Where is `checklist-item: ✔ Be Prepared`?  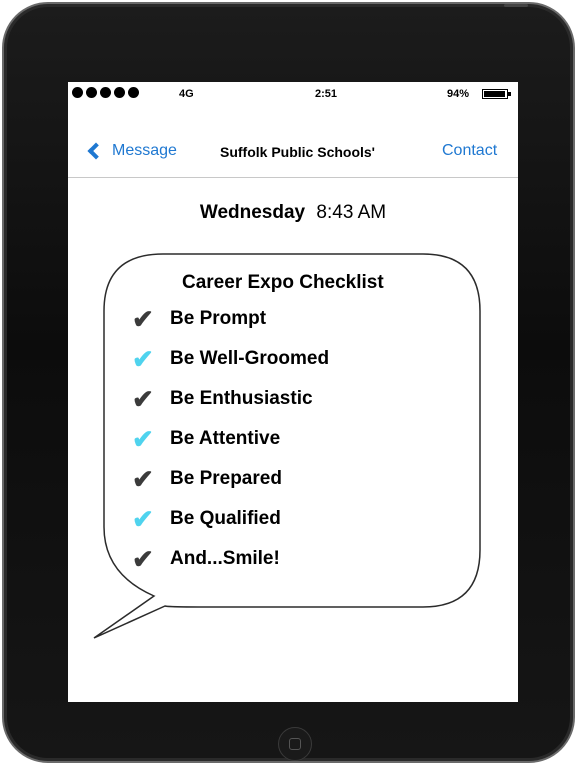
checklist-item: ✔ Be Prepared is located at coordinates (207, 479).